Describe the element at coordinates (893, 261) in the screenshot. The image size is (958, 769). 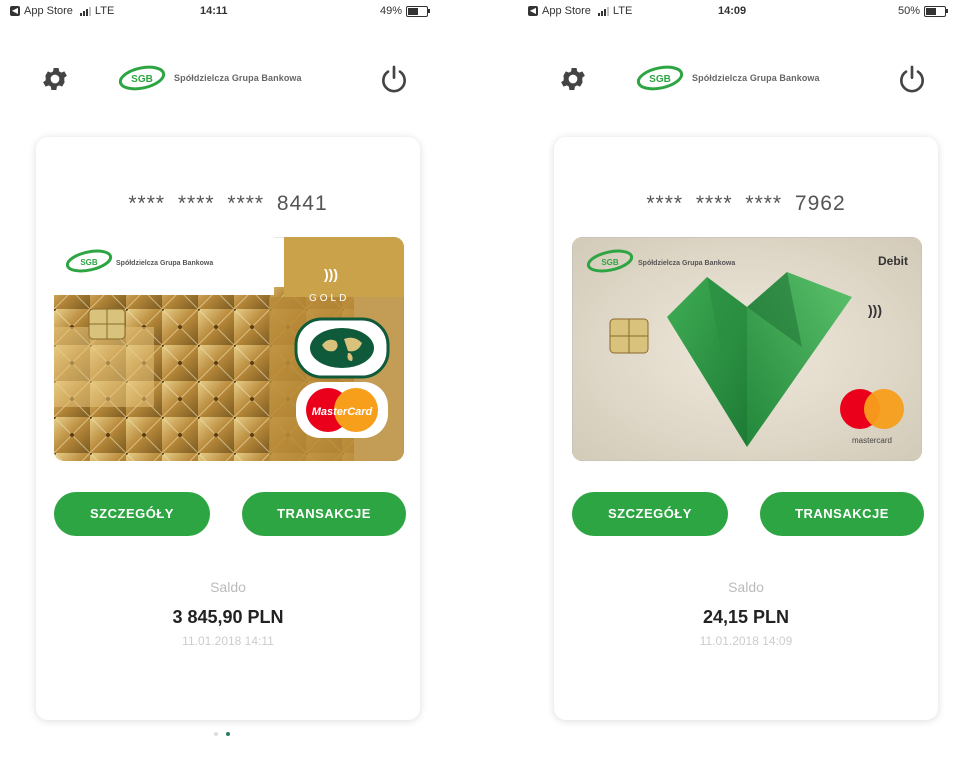
I see `debit-label: Debit` at that location.